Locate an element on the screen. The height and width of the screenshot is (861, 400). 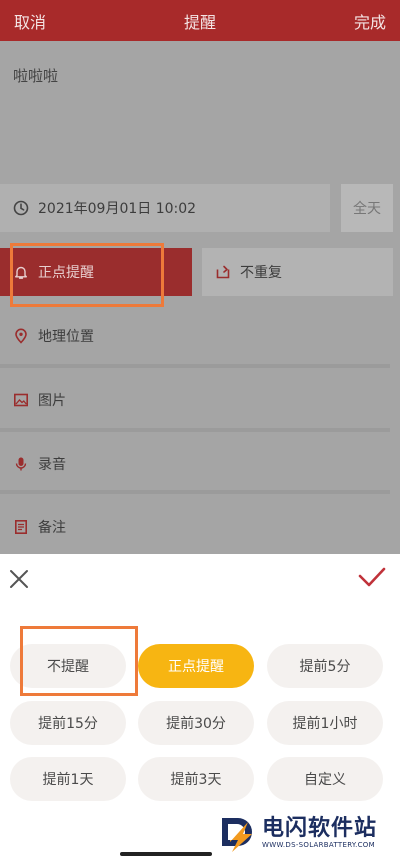
remark-row: 备注 is located at coordinates (200, 527).